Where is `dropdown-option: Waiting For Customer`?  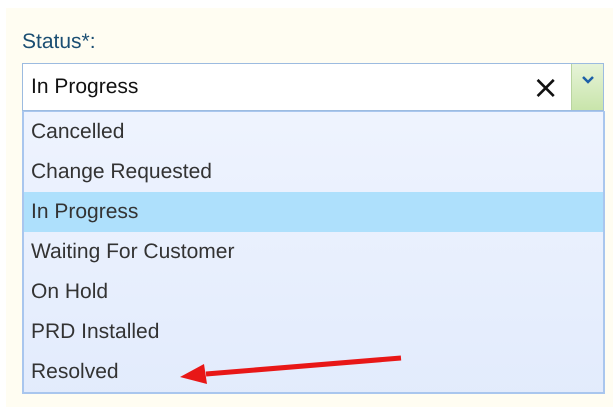
dropdown-option: Waiting For Customer is located at coordinates (313, 252).